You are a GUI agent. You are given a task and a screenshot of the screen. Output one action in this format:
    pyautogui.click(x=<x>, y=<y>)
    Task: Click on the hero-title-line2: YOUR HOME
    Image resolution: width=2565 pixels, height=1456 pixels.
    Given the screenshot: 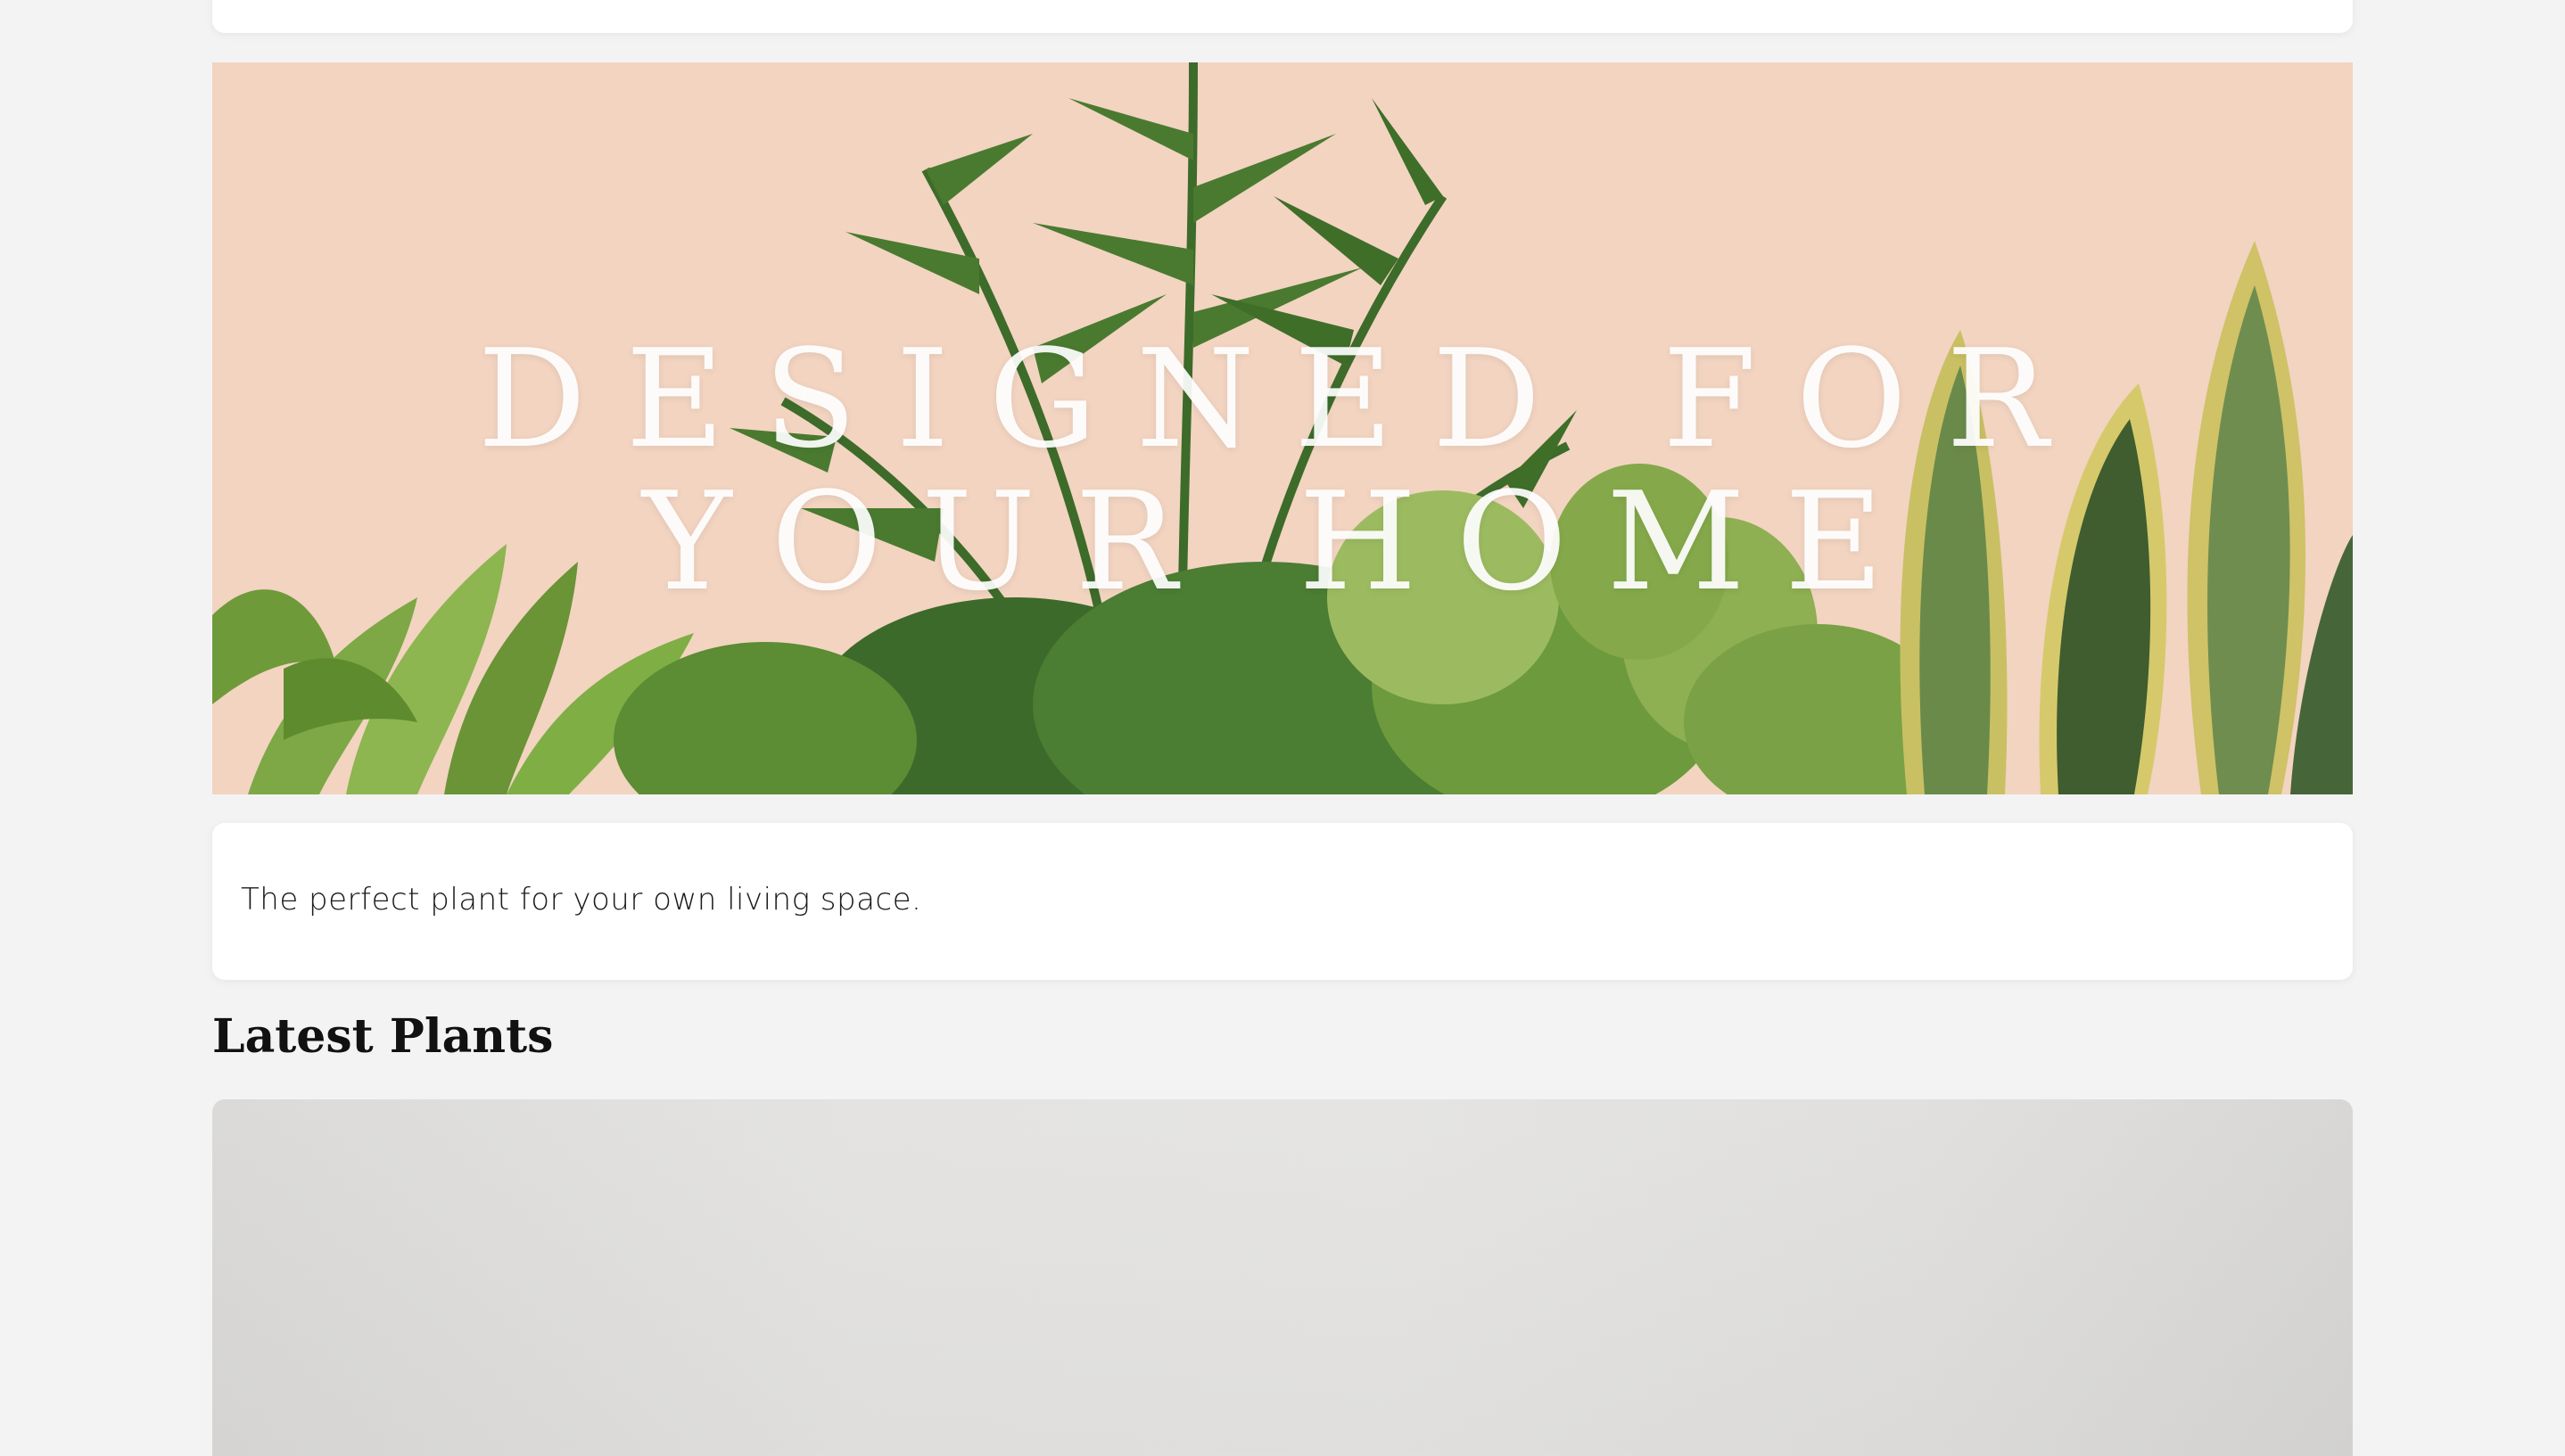 What is the action you would take?
    pyautogui.click(x=1282, y=542)
    